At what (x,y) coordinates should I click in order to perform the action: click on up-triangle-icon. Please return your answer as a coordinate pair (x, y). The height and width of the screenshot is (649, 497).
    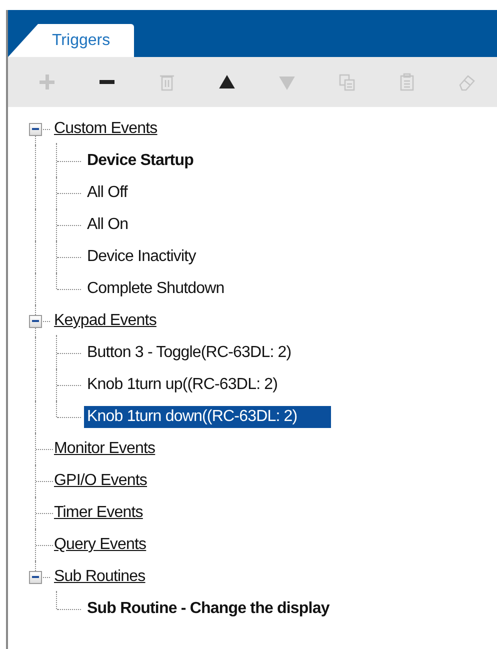
    Looking at the image, I should click on (227, 82).